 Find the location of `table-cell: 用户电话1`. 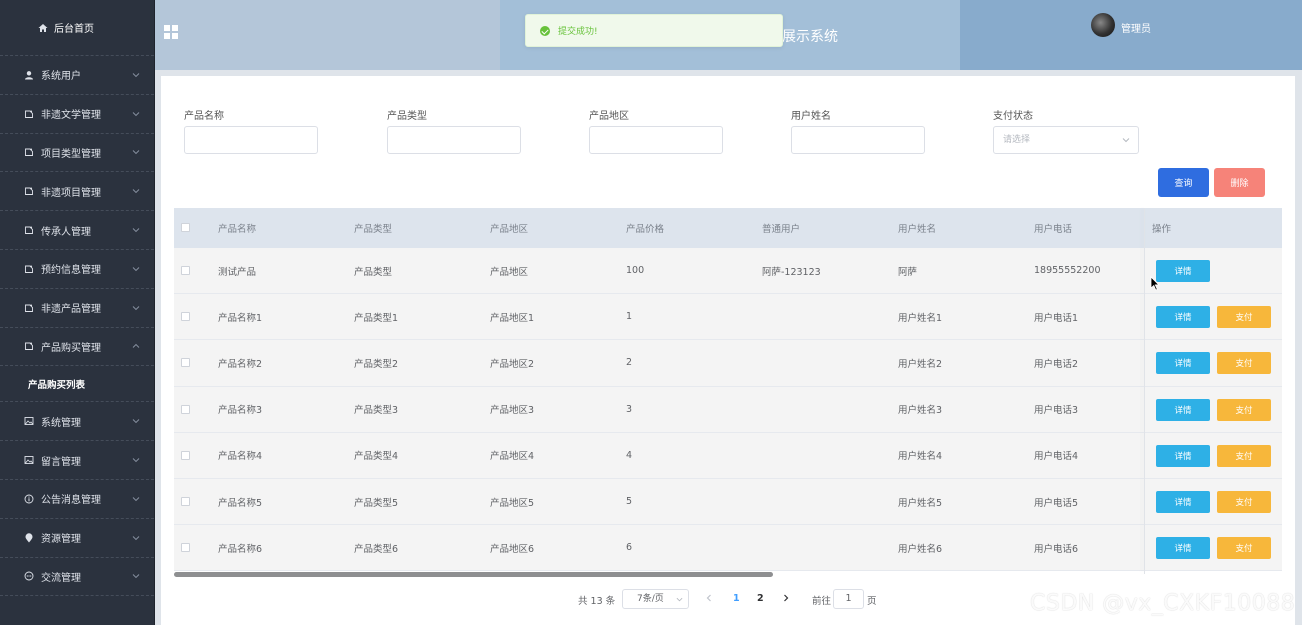

table-cell: 用户电话1 is located at coordinates (1056, 318).